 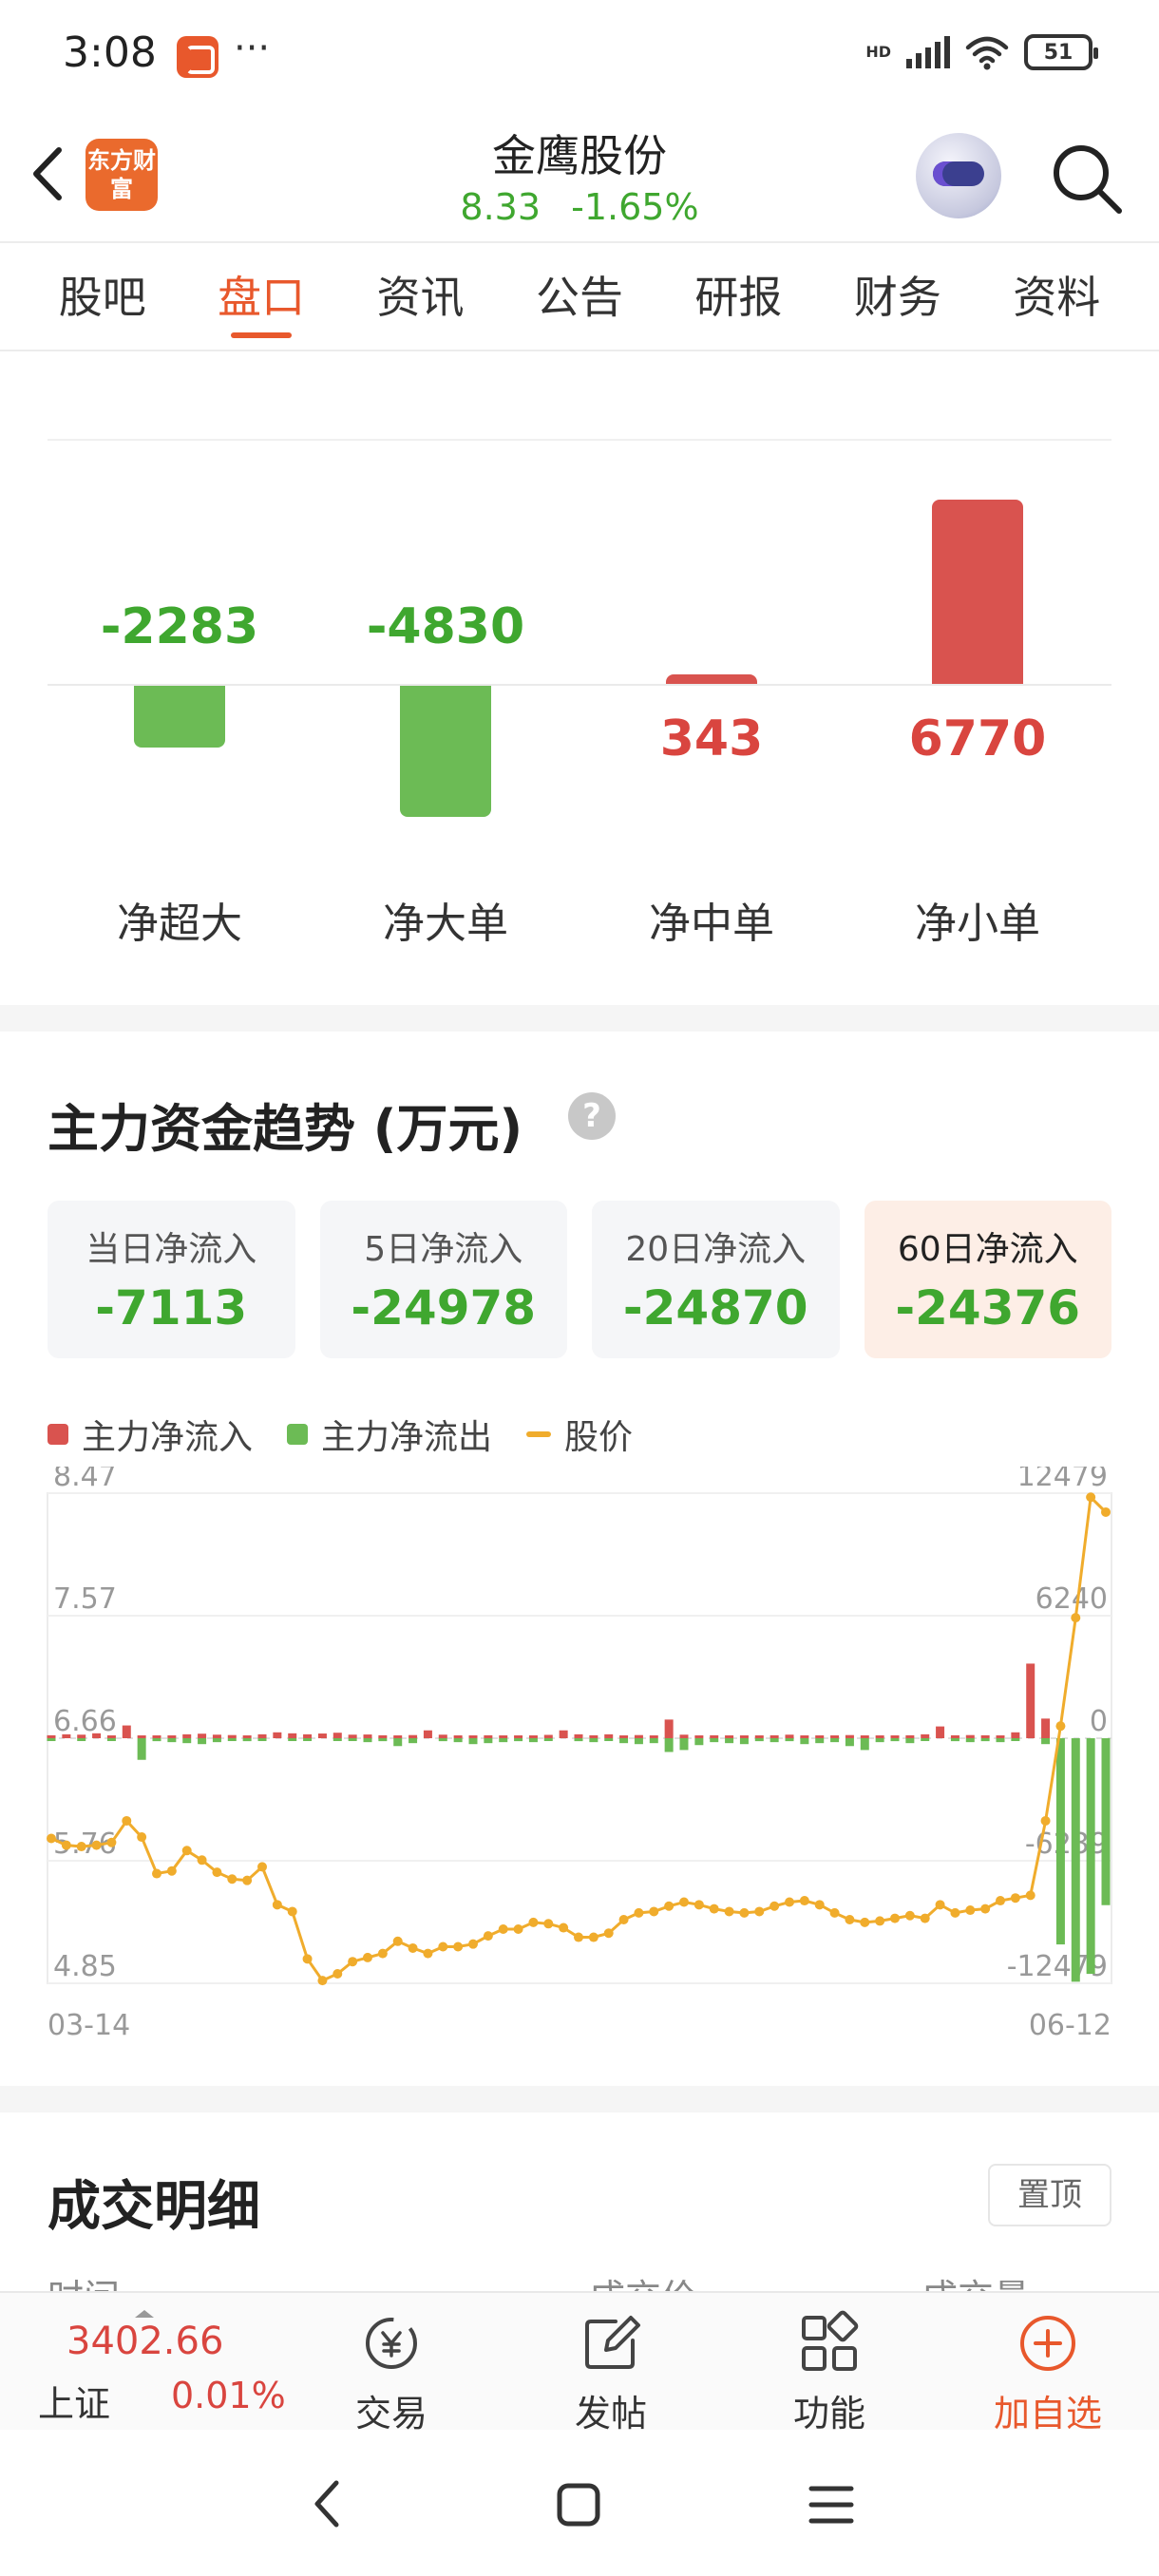 I want to click on card-today: 当日净流入 -7113, so click(x=171, y=1279).